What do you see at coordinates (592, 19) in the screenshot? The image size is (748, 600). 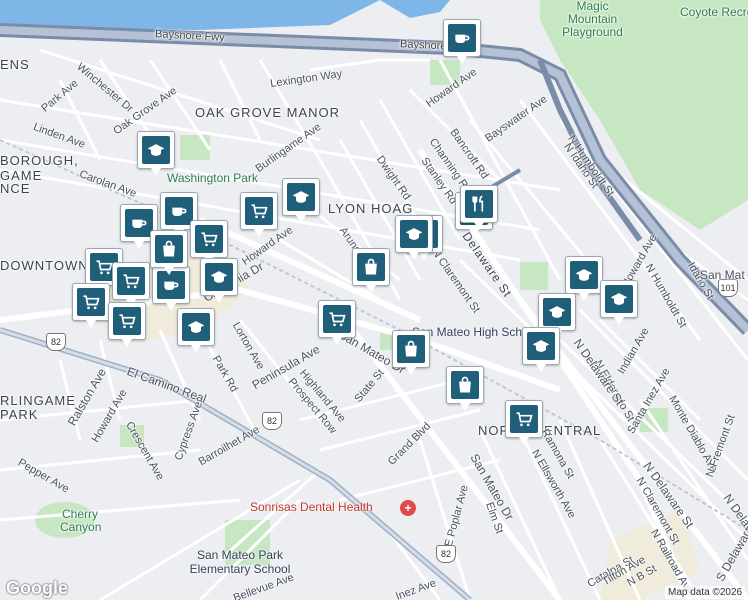 I see `park-label: Magic Mountain Playground` at bounding box center [592, 19].